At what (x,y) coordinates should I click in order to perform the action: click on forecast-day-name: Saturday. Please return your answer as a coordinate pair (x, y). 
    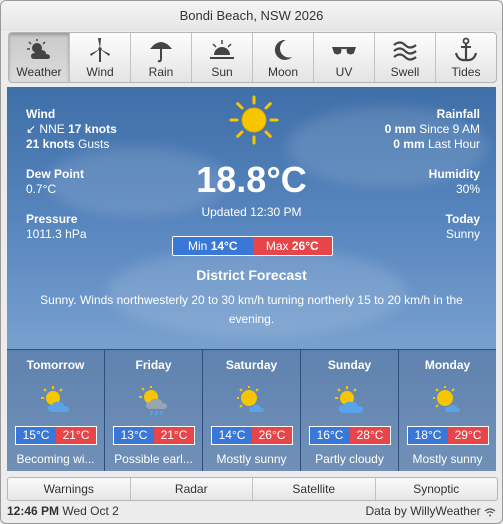
    Looking at the image, I should click on (251, 365).